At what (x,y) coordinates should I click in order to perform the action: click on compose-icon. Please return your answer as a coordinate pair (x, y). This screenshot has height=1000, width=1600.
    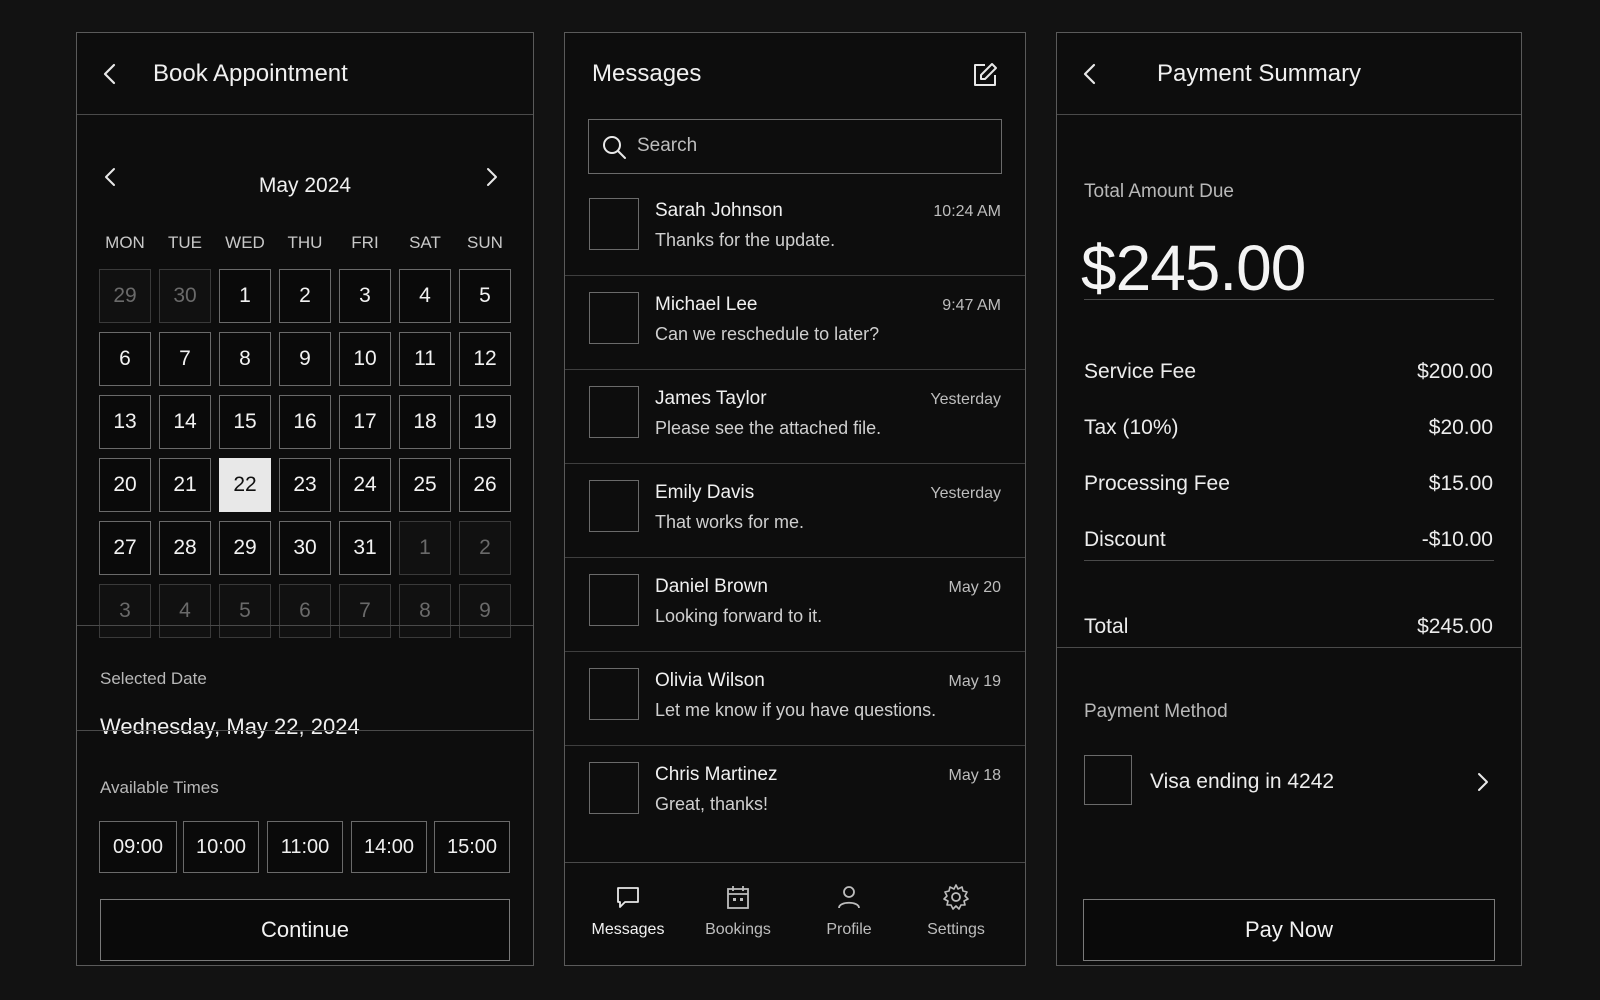
    Looking at the image, I should click on (985, 75).